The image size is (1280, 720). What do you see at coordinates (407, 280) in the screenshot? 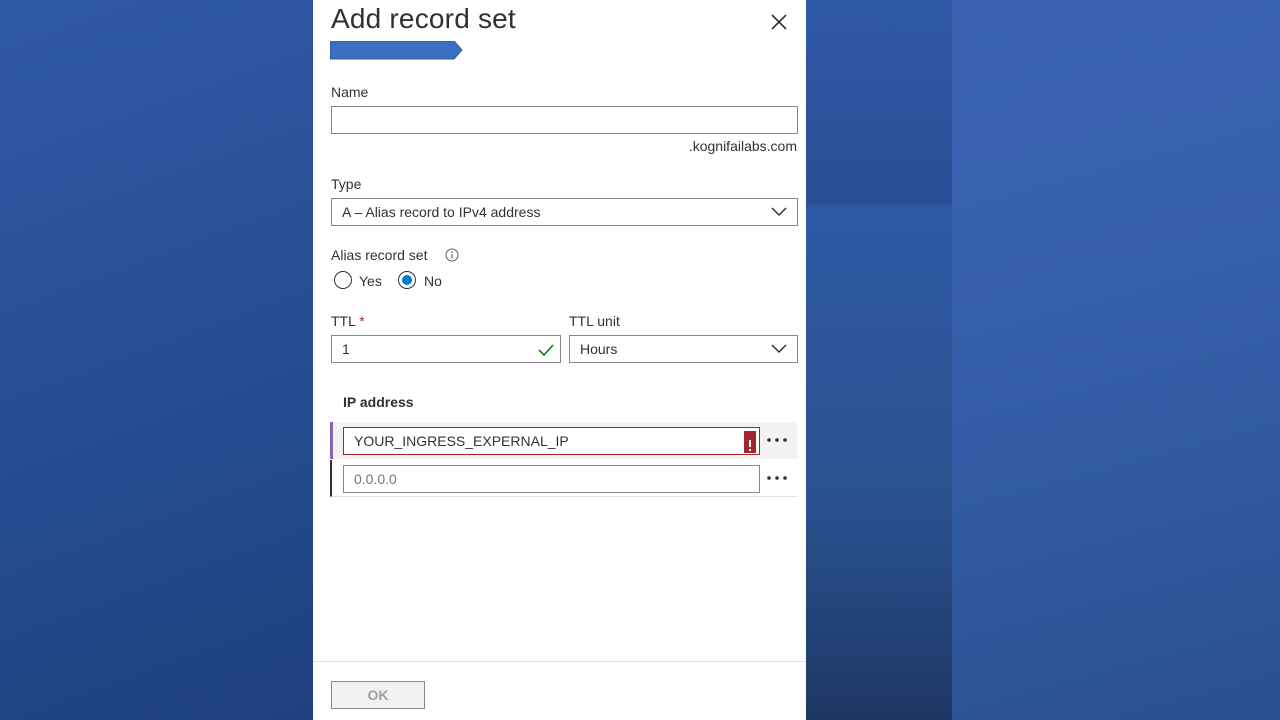
I see `alias-no-radio` at bounding box center [407, 280].